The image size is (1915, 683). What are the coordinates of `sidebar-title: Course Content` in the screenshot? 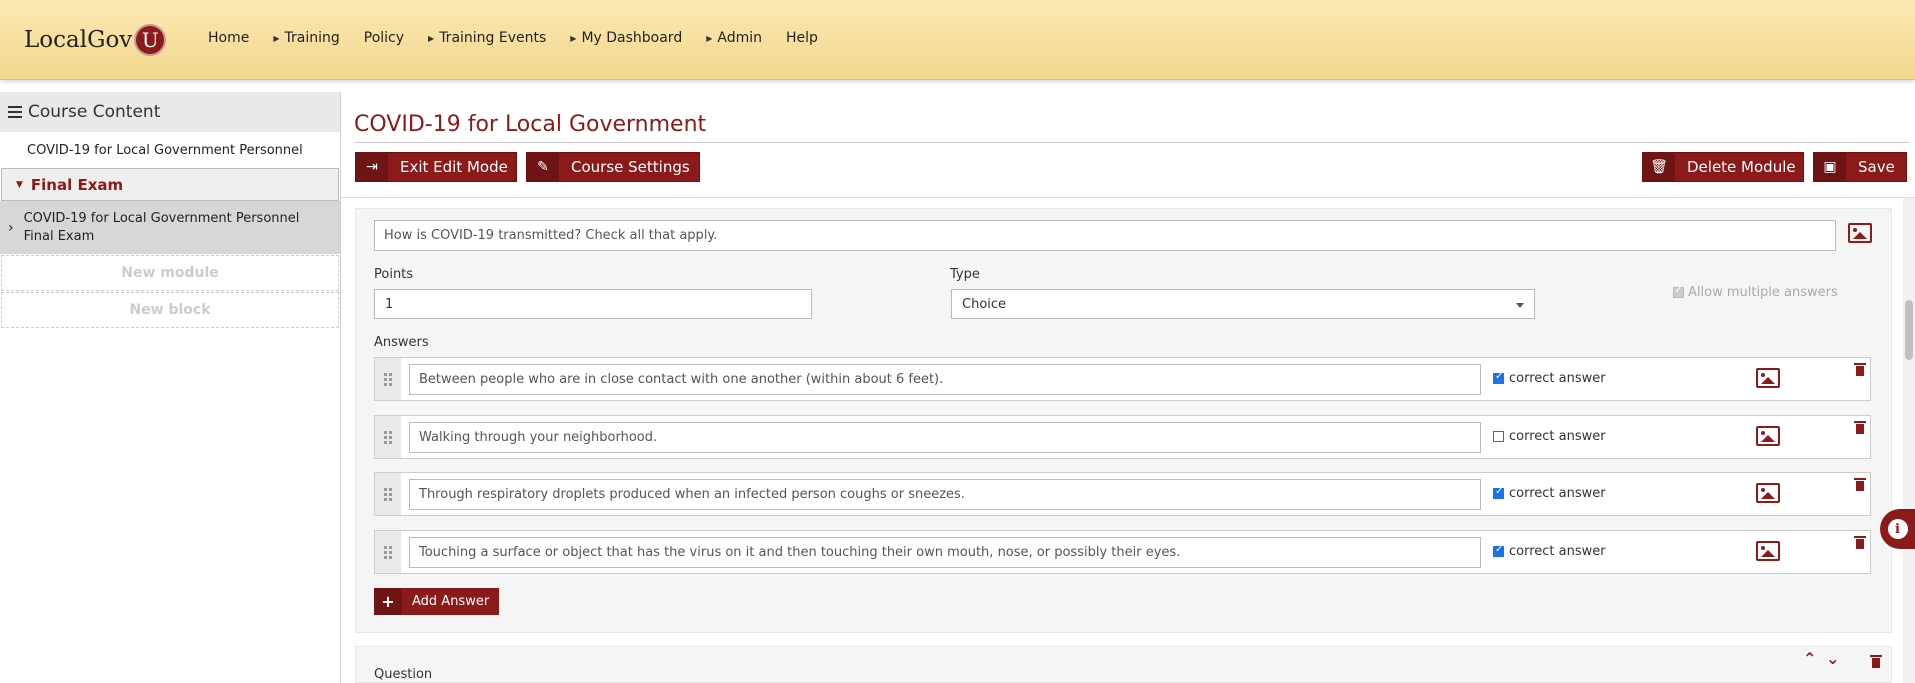 It's located at (94, 112).